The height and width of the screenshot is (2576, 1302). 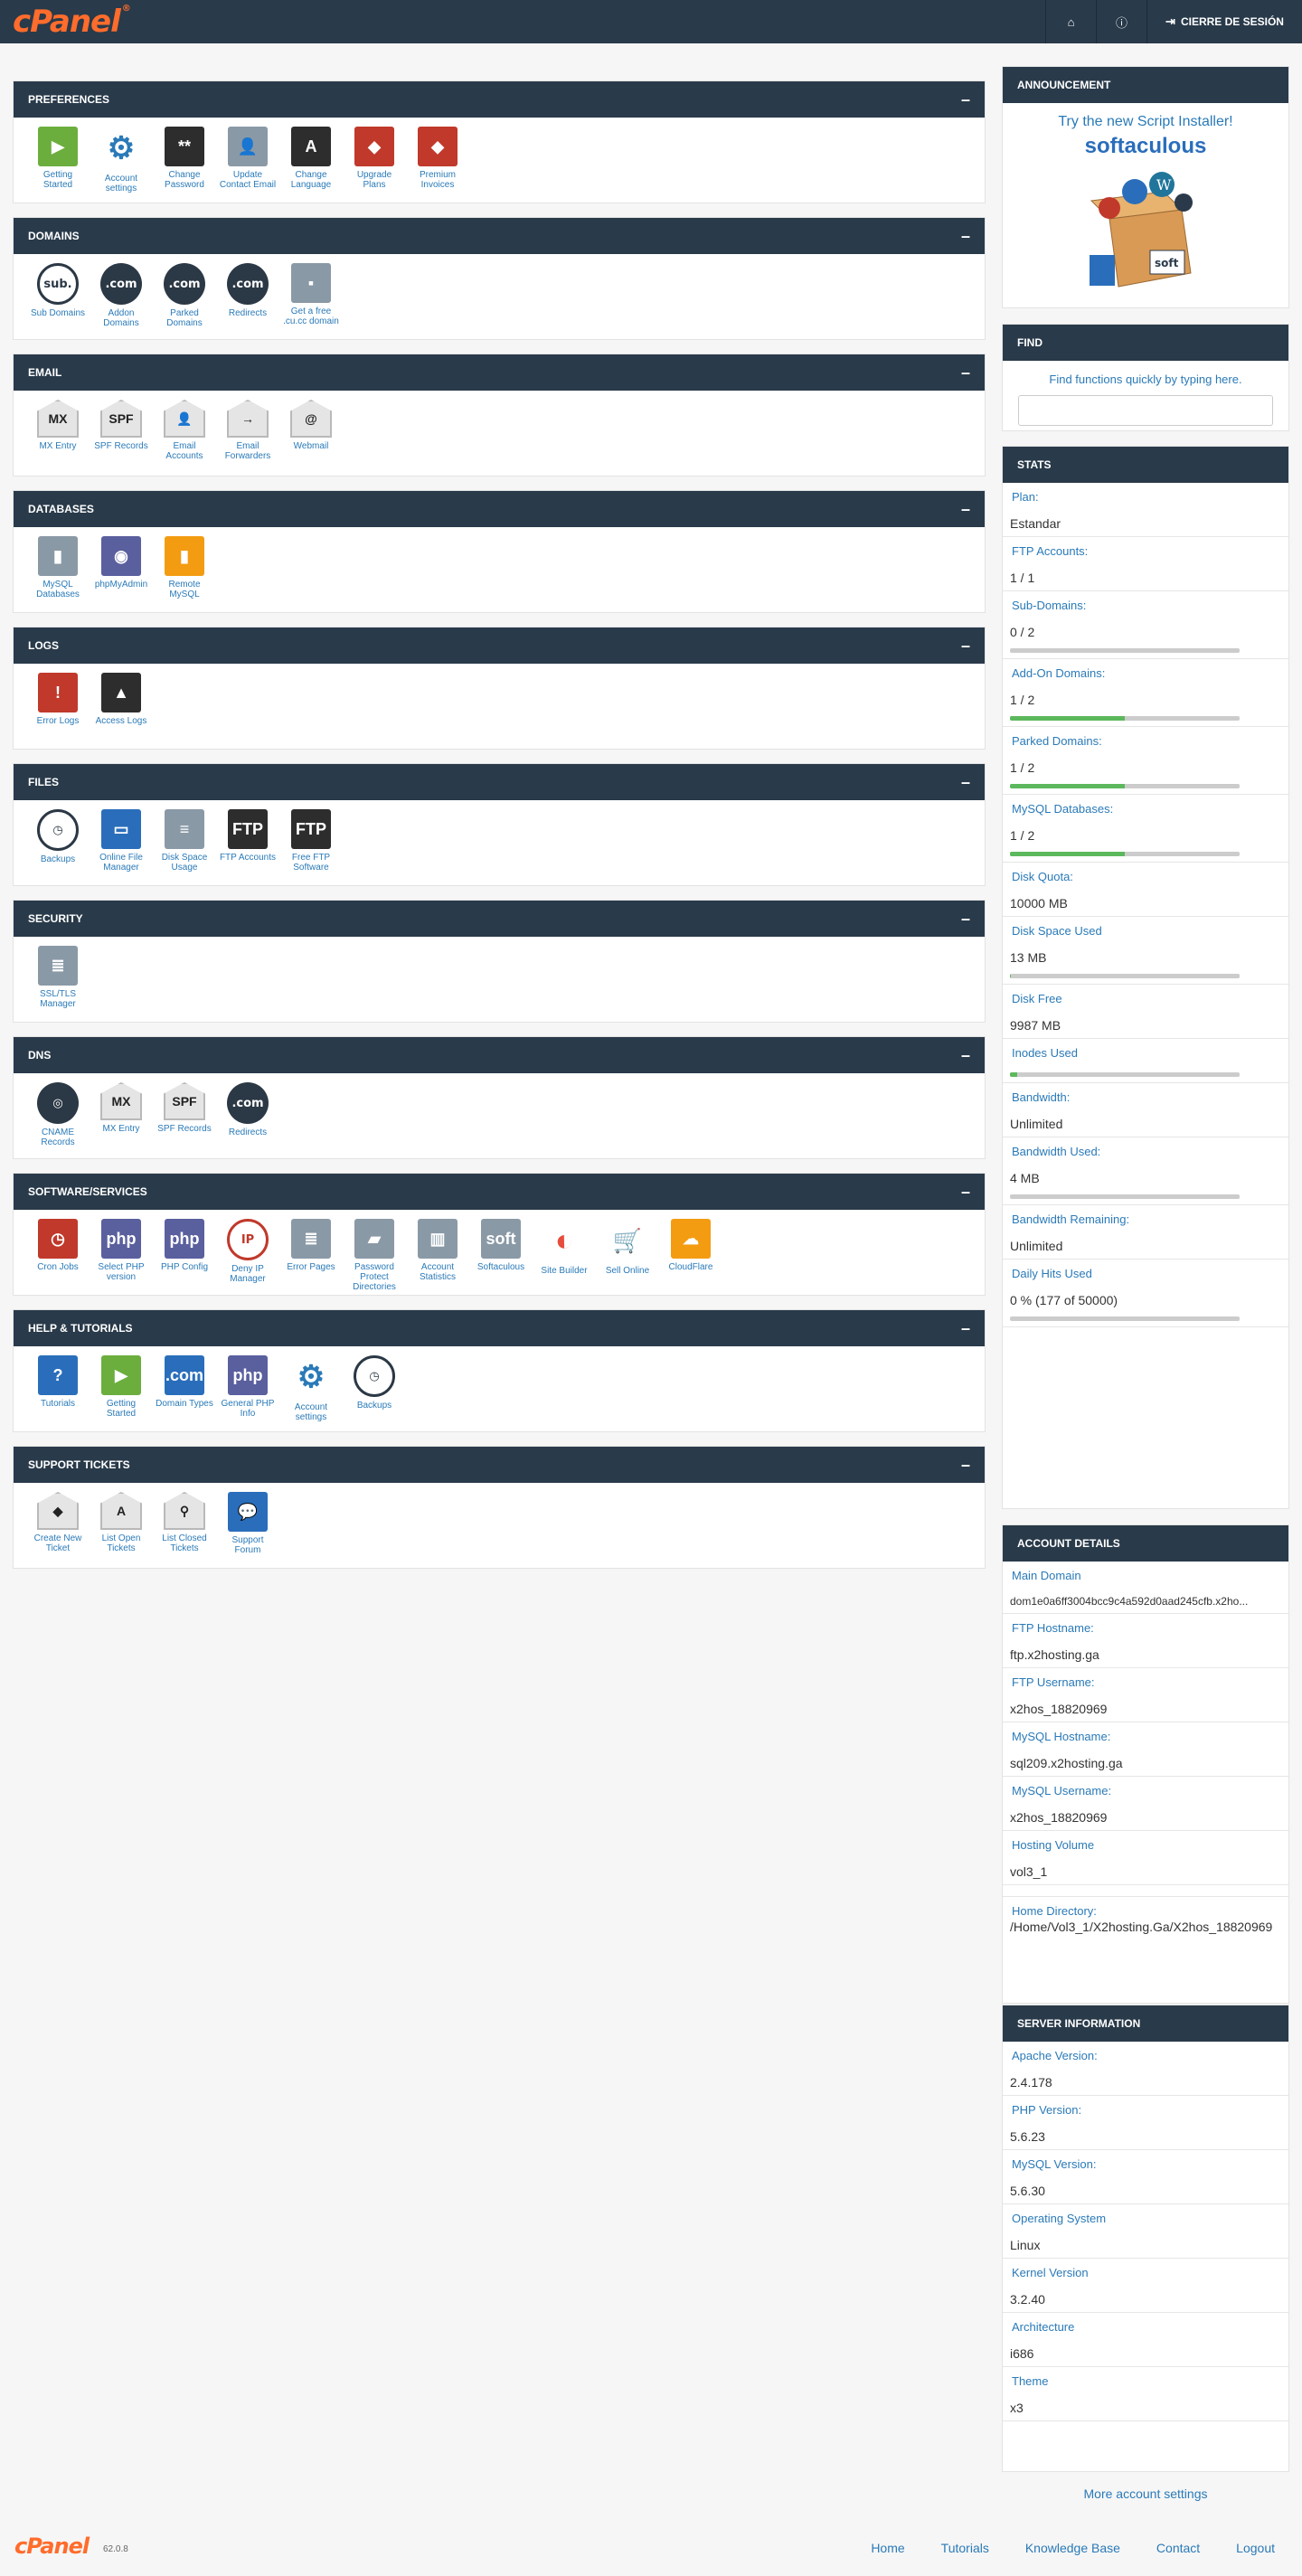 What do you see at coordinates (58, 1394) in the screenshot?
I see `feature-item: ? Tutorials` at bounding box center [58, 1394].